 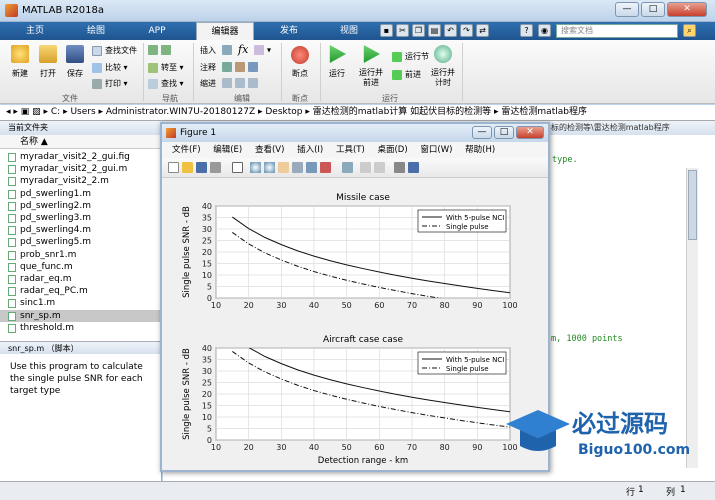 I want to click on menu-help: 帮助(H), so click(x=480, y=150).